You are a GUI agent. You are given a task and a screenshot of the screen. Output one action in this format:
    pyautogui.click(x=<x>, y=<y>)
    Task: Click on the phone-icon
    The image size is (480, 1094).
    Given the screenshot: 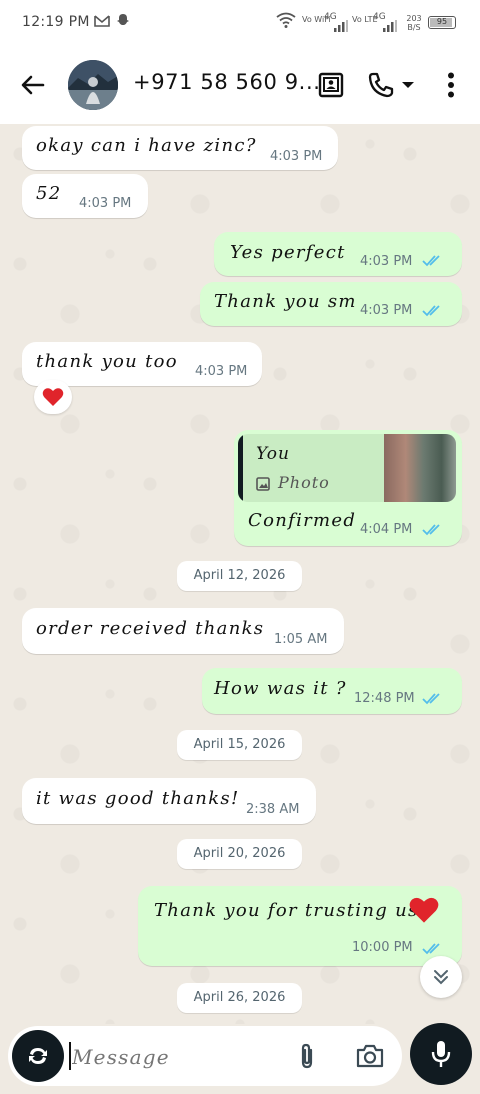 What is the action you would take?
    pyautogui.click(x=381, y=85)
    